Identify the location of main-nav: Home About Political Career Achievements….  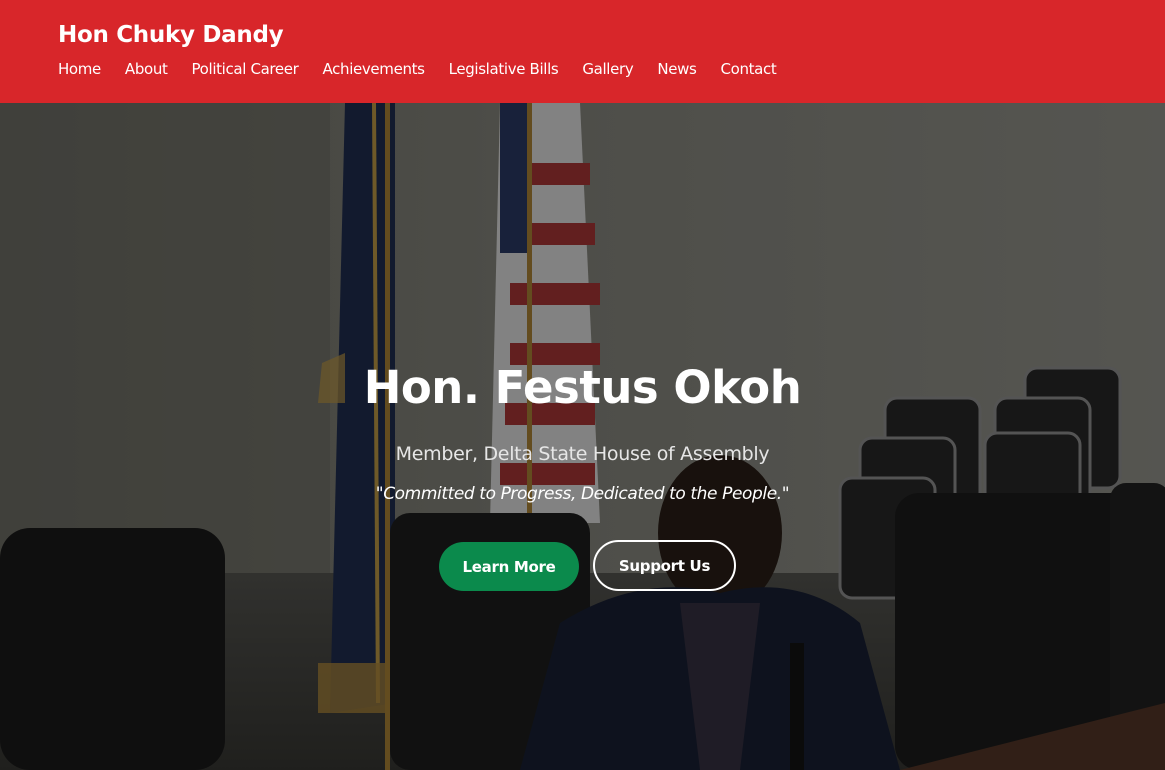
(417, 69).